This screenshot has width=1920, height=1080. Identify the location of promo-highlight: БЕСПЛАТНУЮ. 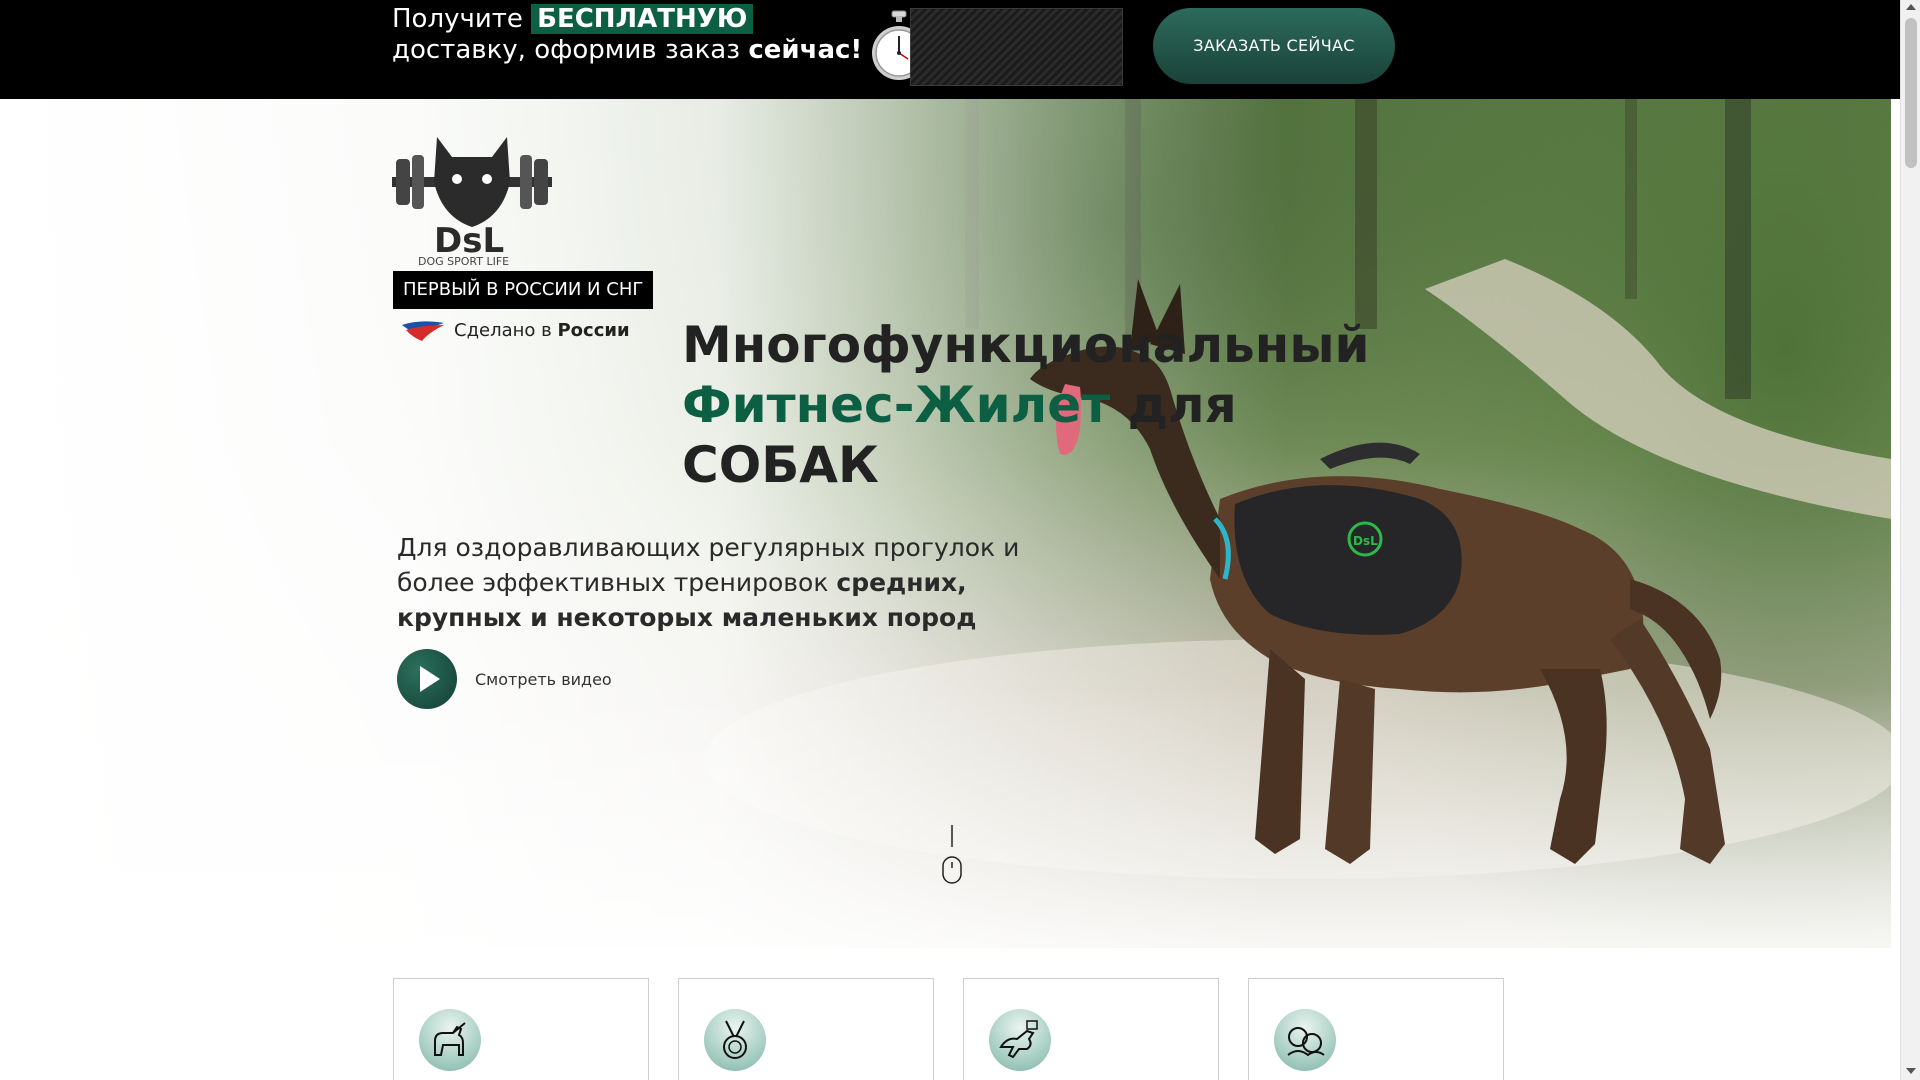
(642, 19).